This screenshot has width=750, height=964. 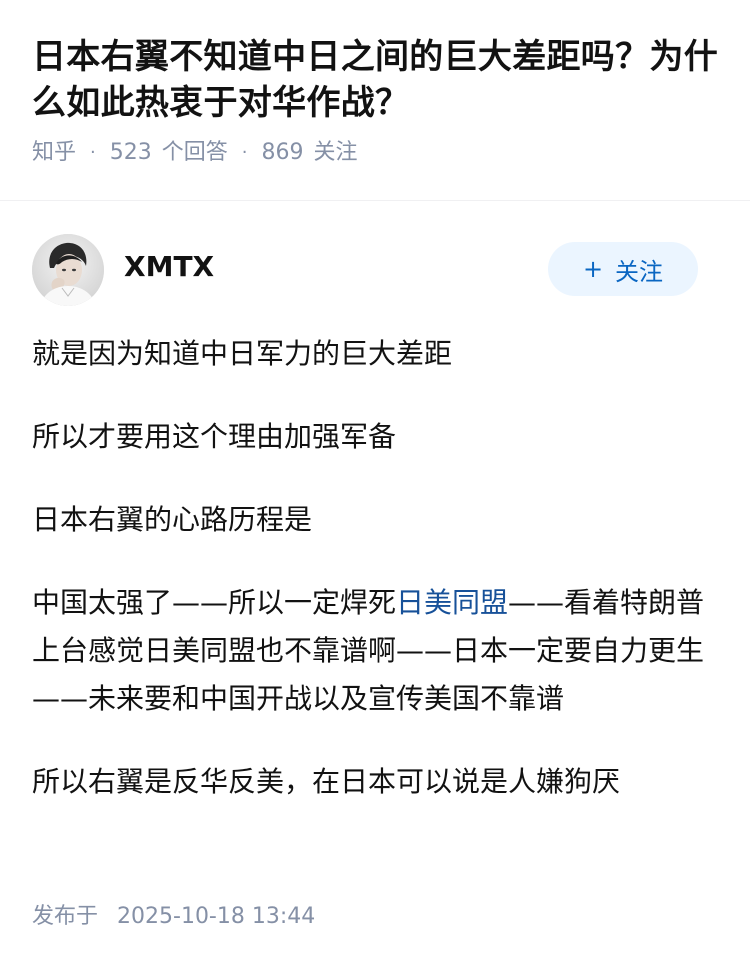 I want to click on plus-icon: +, so click(x=593, y=269).